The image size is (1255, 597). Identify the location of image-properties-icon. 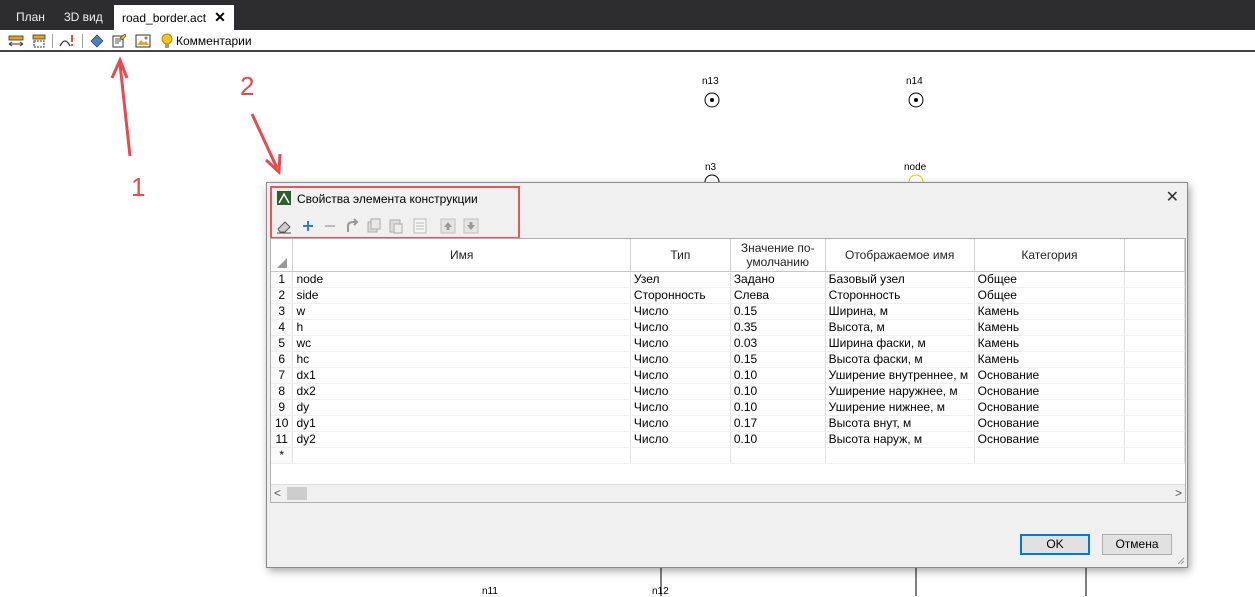
(143, 41).